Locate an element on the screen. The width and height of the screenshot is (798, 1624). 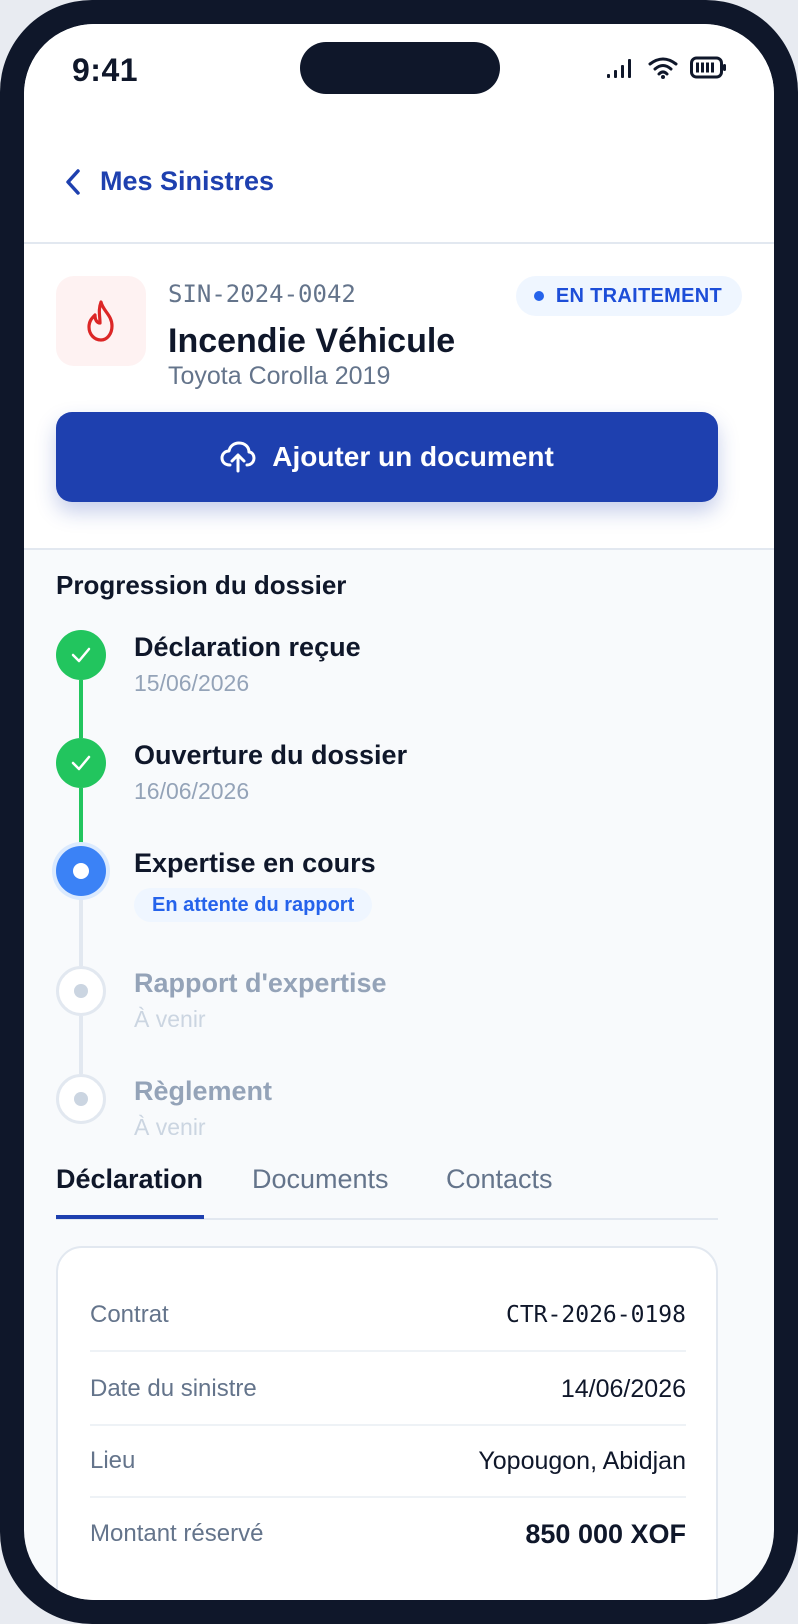
status-badge: EN TRAITEMENT is located at coordinates (628, 296).